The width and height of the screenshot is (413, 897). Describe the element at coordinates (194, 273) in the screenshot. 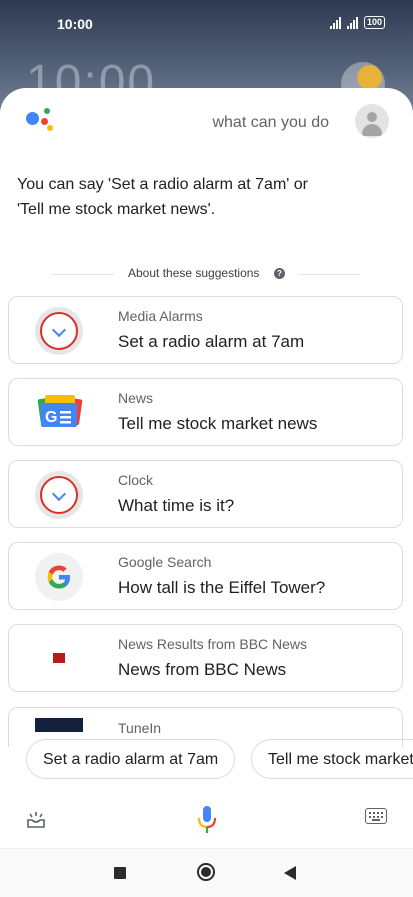

I see `suggestions-header-label: About these suggestions` at that location.